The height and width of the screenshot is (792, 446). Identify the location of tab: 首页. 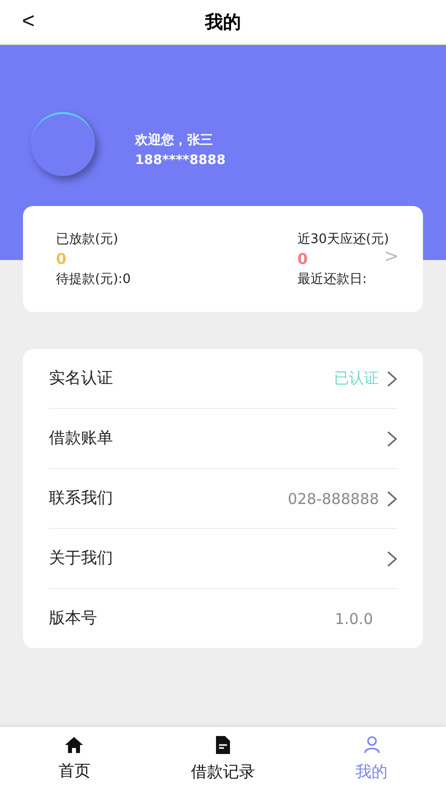
(74, 759).